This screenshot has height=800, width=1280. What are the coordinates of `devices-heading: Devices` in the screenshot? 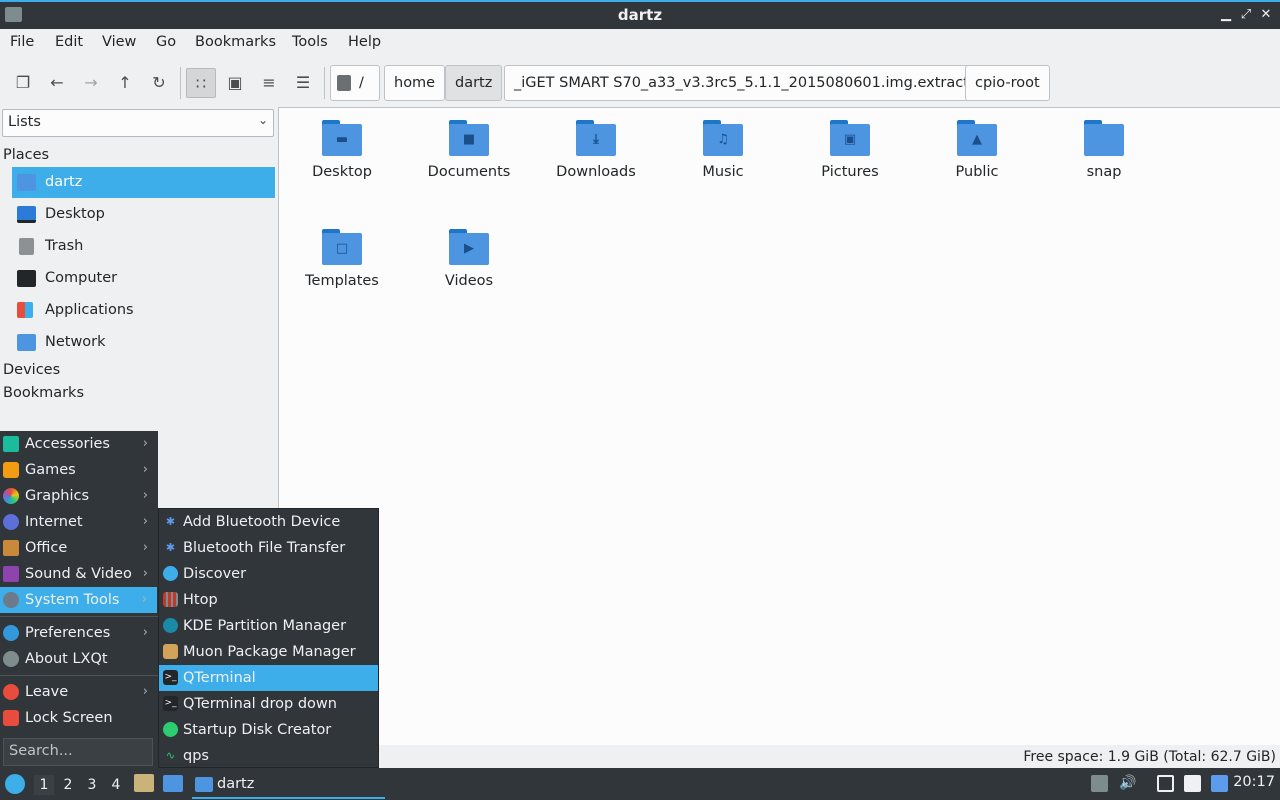 It's located at (31, 370).